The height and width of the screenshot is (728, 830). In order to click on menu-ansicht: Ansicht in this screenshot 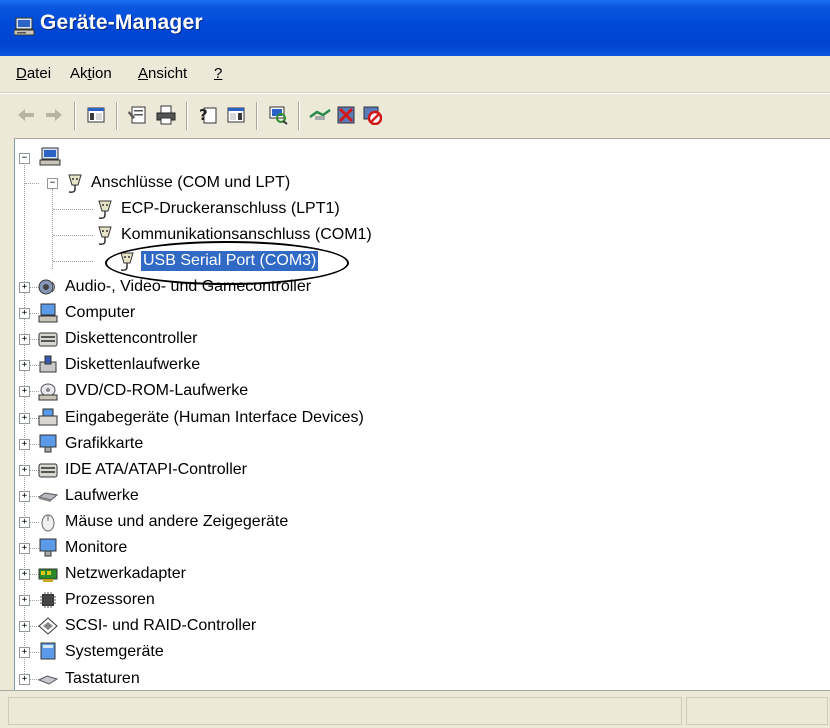, I will do `click(162, 73)`.